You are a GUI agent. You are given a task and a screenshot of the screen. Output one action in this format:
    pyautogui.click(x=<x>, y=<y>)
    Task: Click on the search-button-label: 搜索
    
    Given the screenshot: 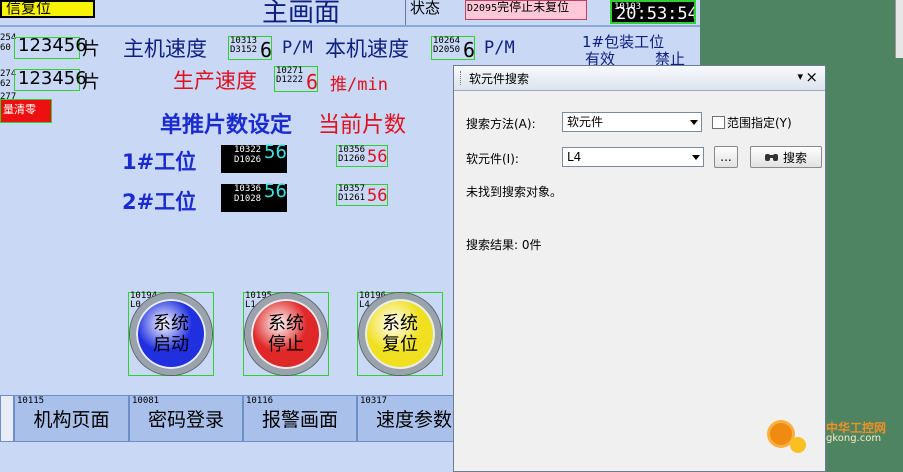 What is the action you would take?
    pyautogui.click(x=794, y=157)
    